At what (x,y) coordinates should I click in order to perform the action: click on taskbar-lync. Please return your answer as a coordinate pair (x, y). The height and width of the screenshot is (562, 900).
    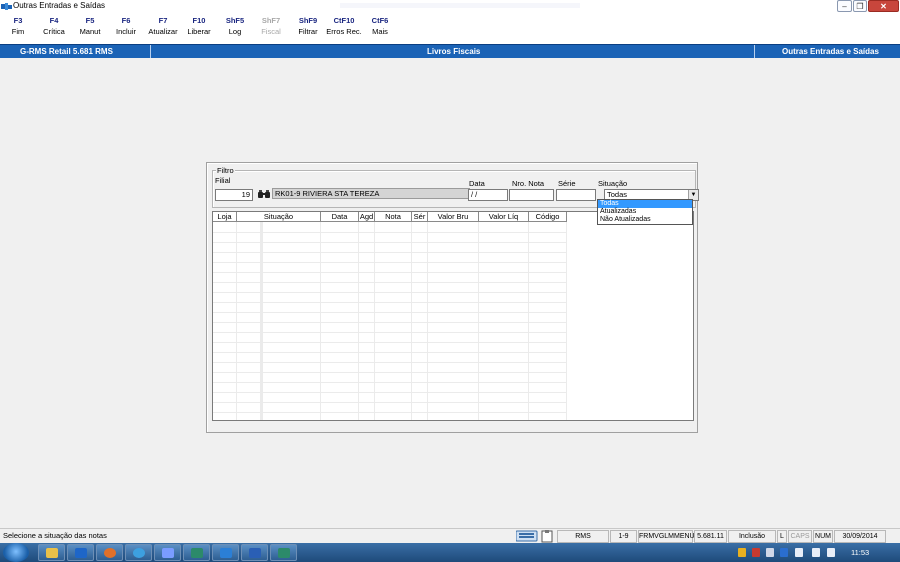
    Looking at the image, I should click on (225, 552).